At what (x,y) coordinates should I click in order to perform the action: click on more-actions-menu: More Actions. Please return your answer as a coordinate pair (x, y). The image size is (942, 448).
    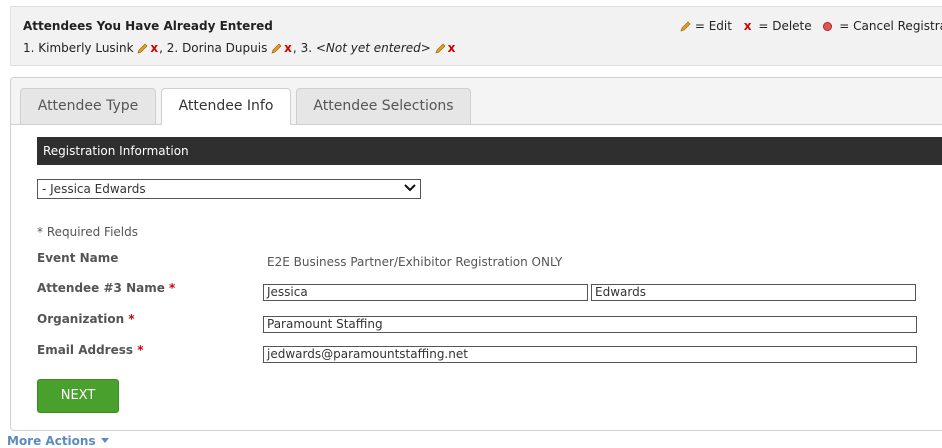
    Looking at the image, I should click on (58, 441).